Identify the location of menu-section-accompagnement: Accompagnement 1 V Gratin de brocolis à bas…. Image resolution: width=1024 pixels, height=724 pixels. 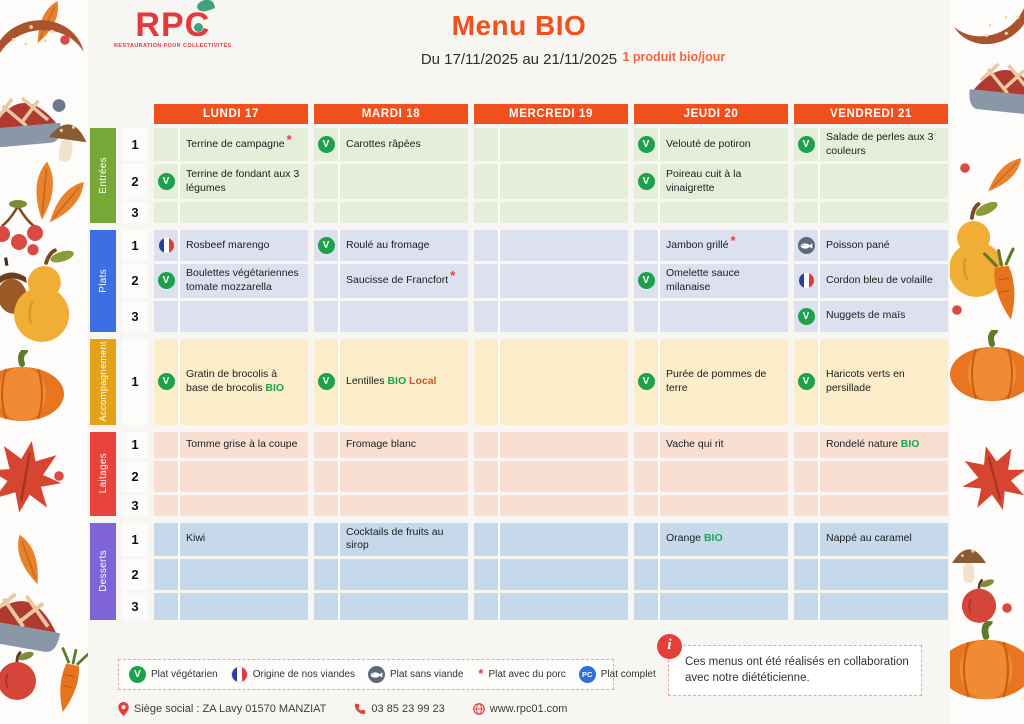
(519, 381).